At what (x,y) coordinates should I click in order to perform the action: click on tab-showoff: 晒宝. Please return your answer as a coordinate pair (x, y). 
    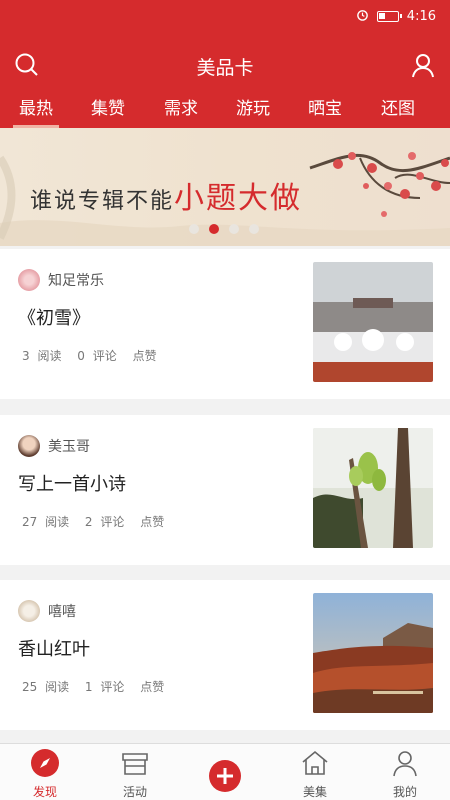
    Looking at the image, I should click on (325, 106).